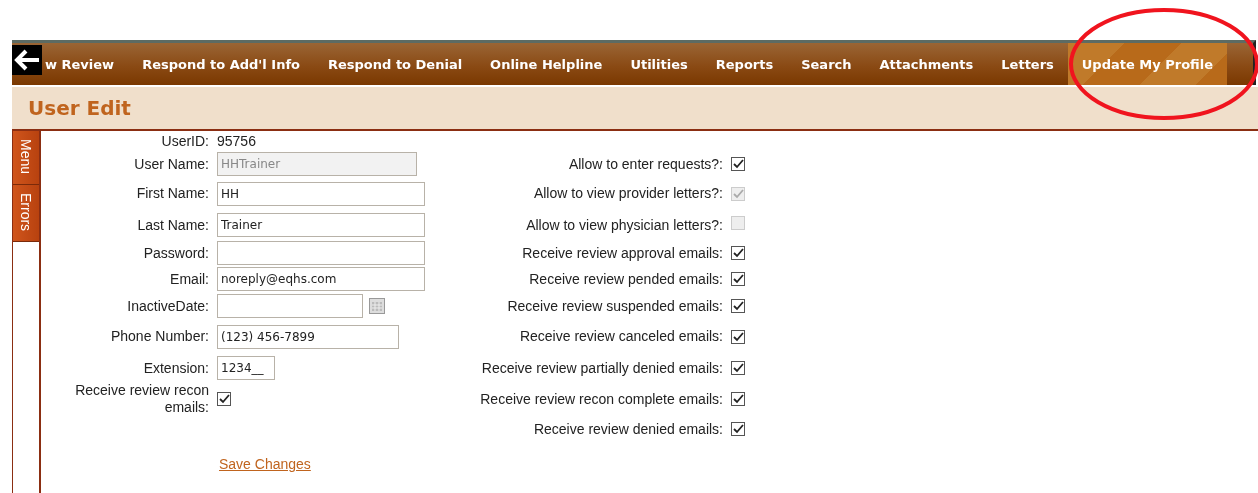  I want to click on checkbox-label: Allow to enter requests?:, so click(645, 164).